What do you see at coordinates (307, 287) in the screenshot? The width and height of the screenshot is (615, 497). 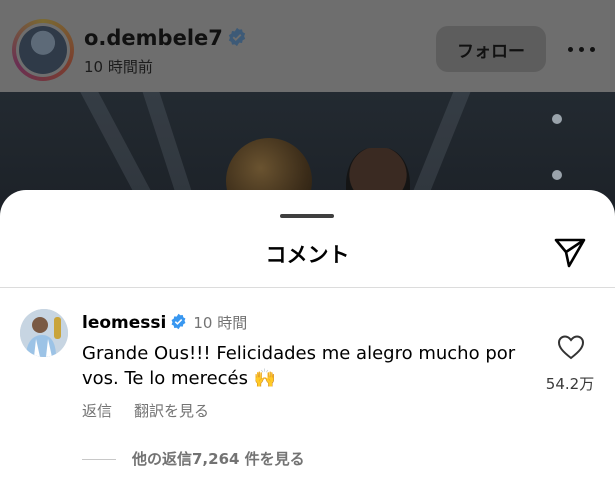 I see `divider` at bounding box center [307, 287].